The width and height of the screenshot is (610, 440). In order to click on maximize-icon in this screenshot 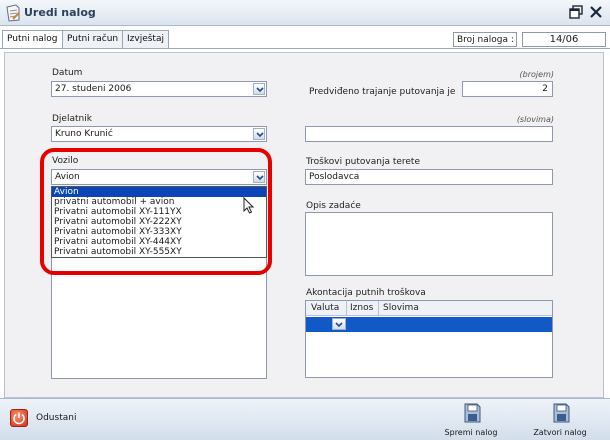, I will do `click(576, 12)`.